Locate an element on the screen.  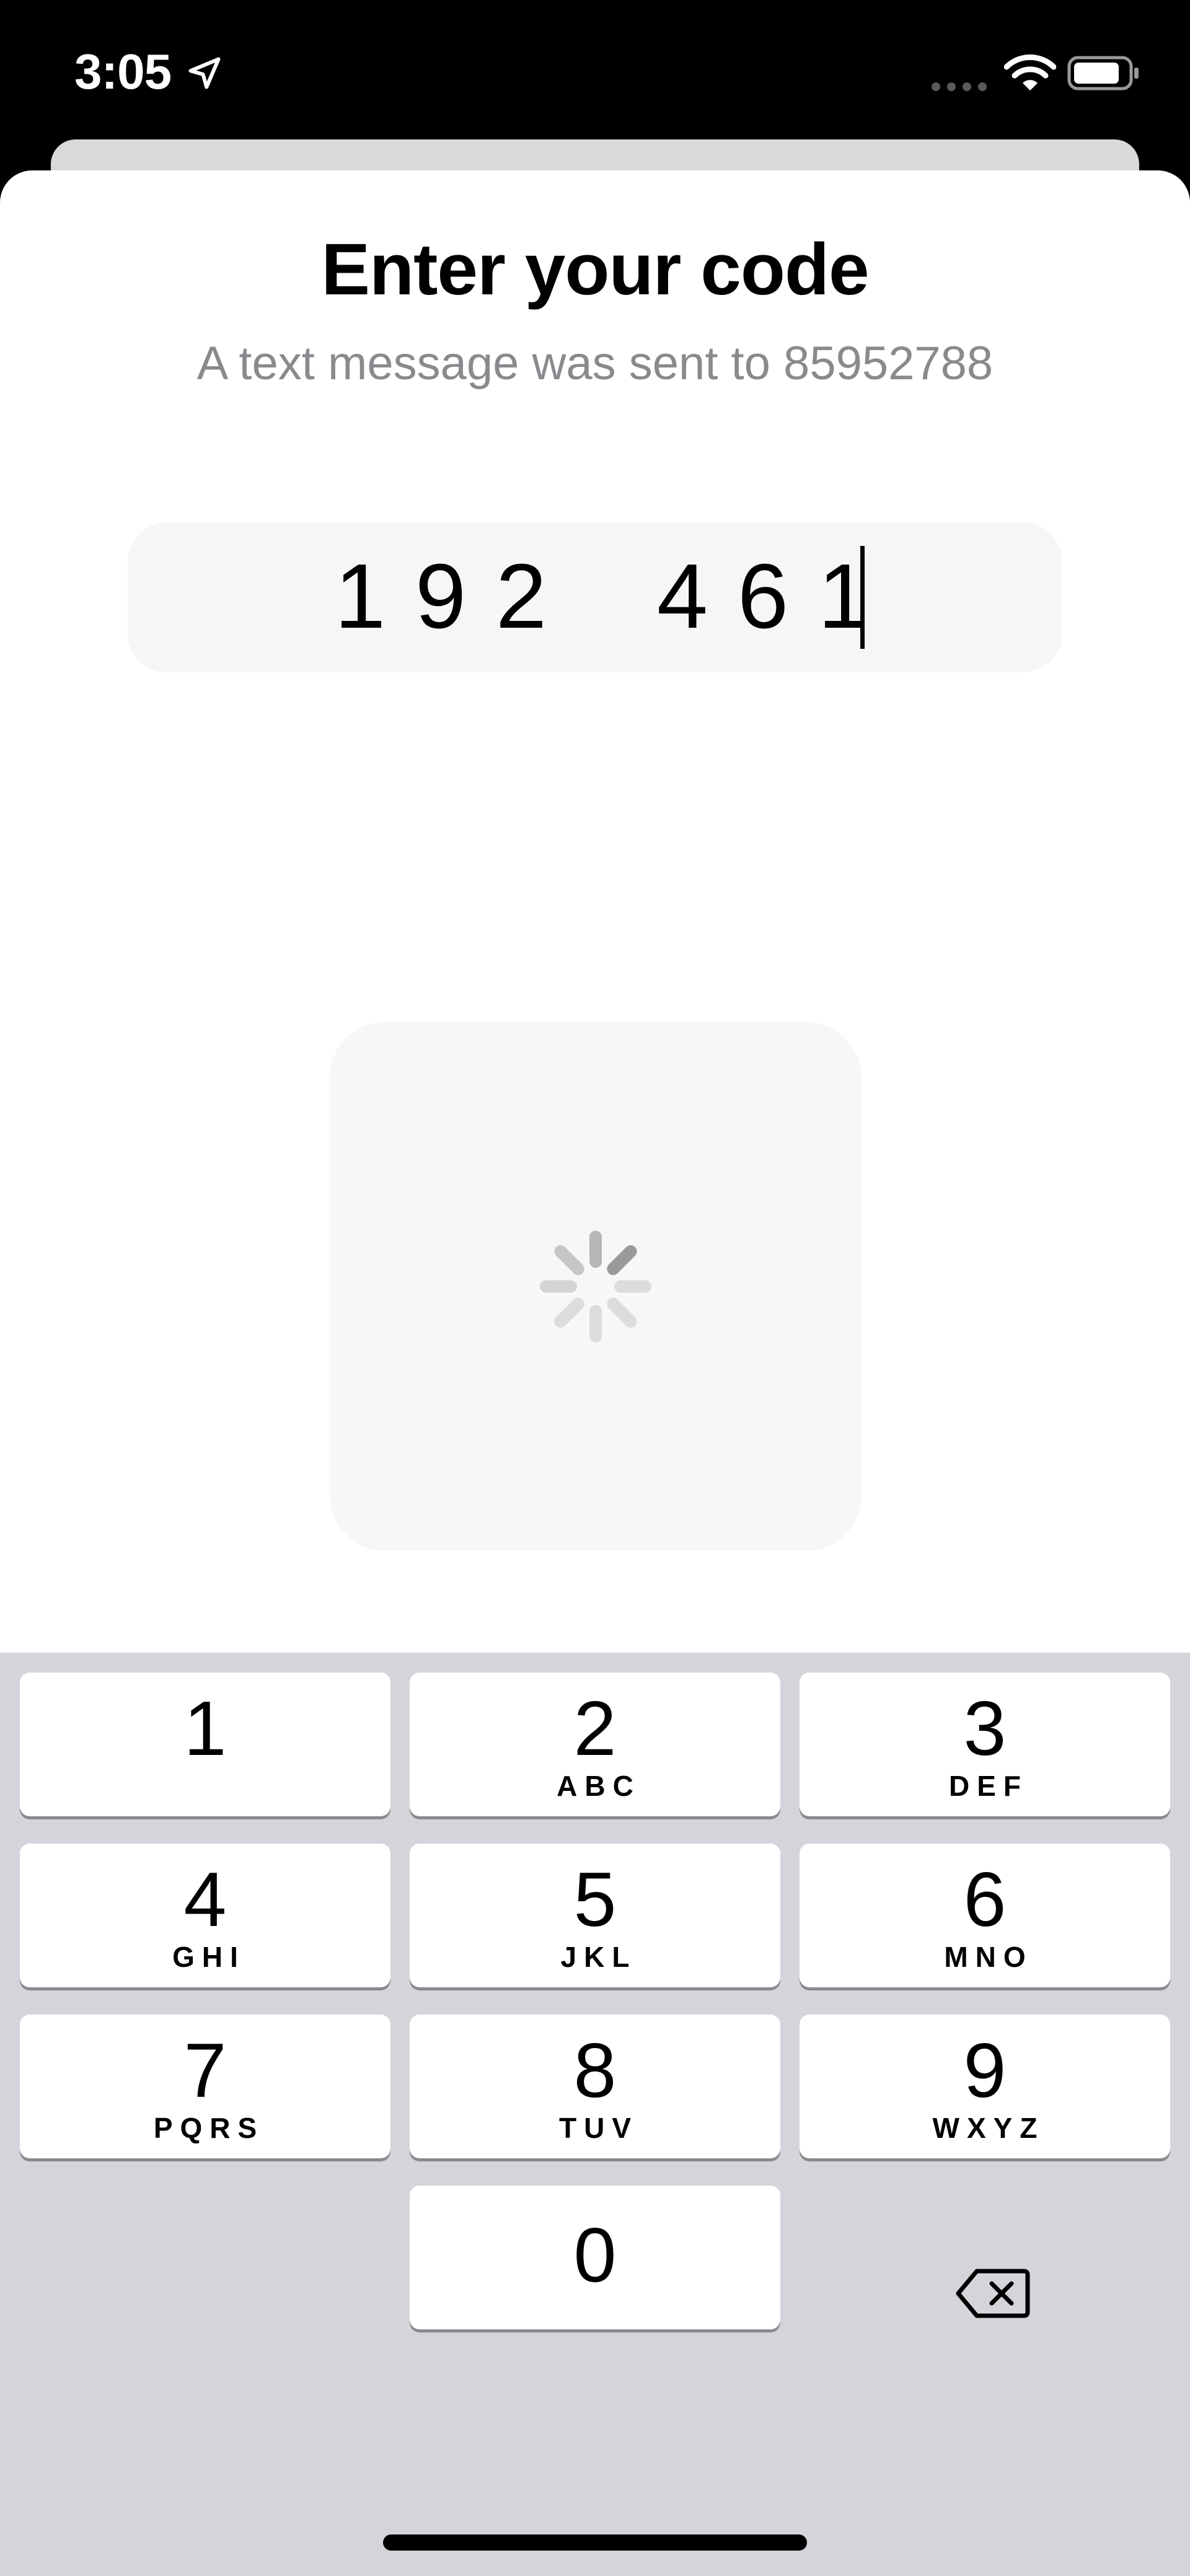
key-5: 5 JKL is located at coordinates (595, 1916).